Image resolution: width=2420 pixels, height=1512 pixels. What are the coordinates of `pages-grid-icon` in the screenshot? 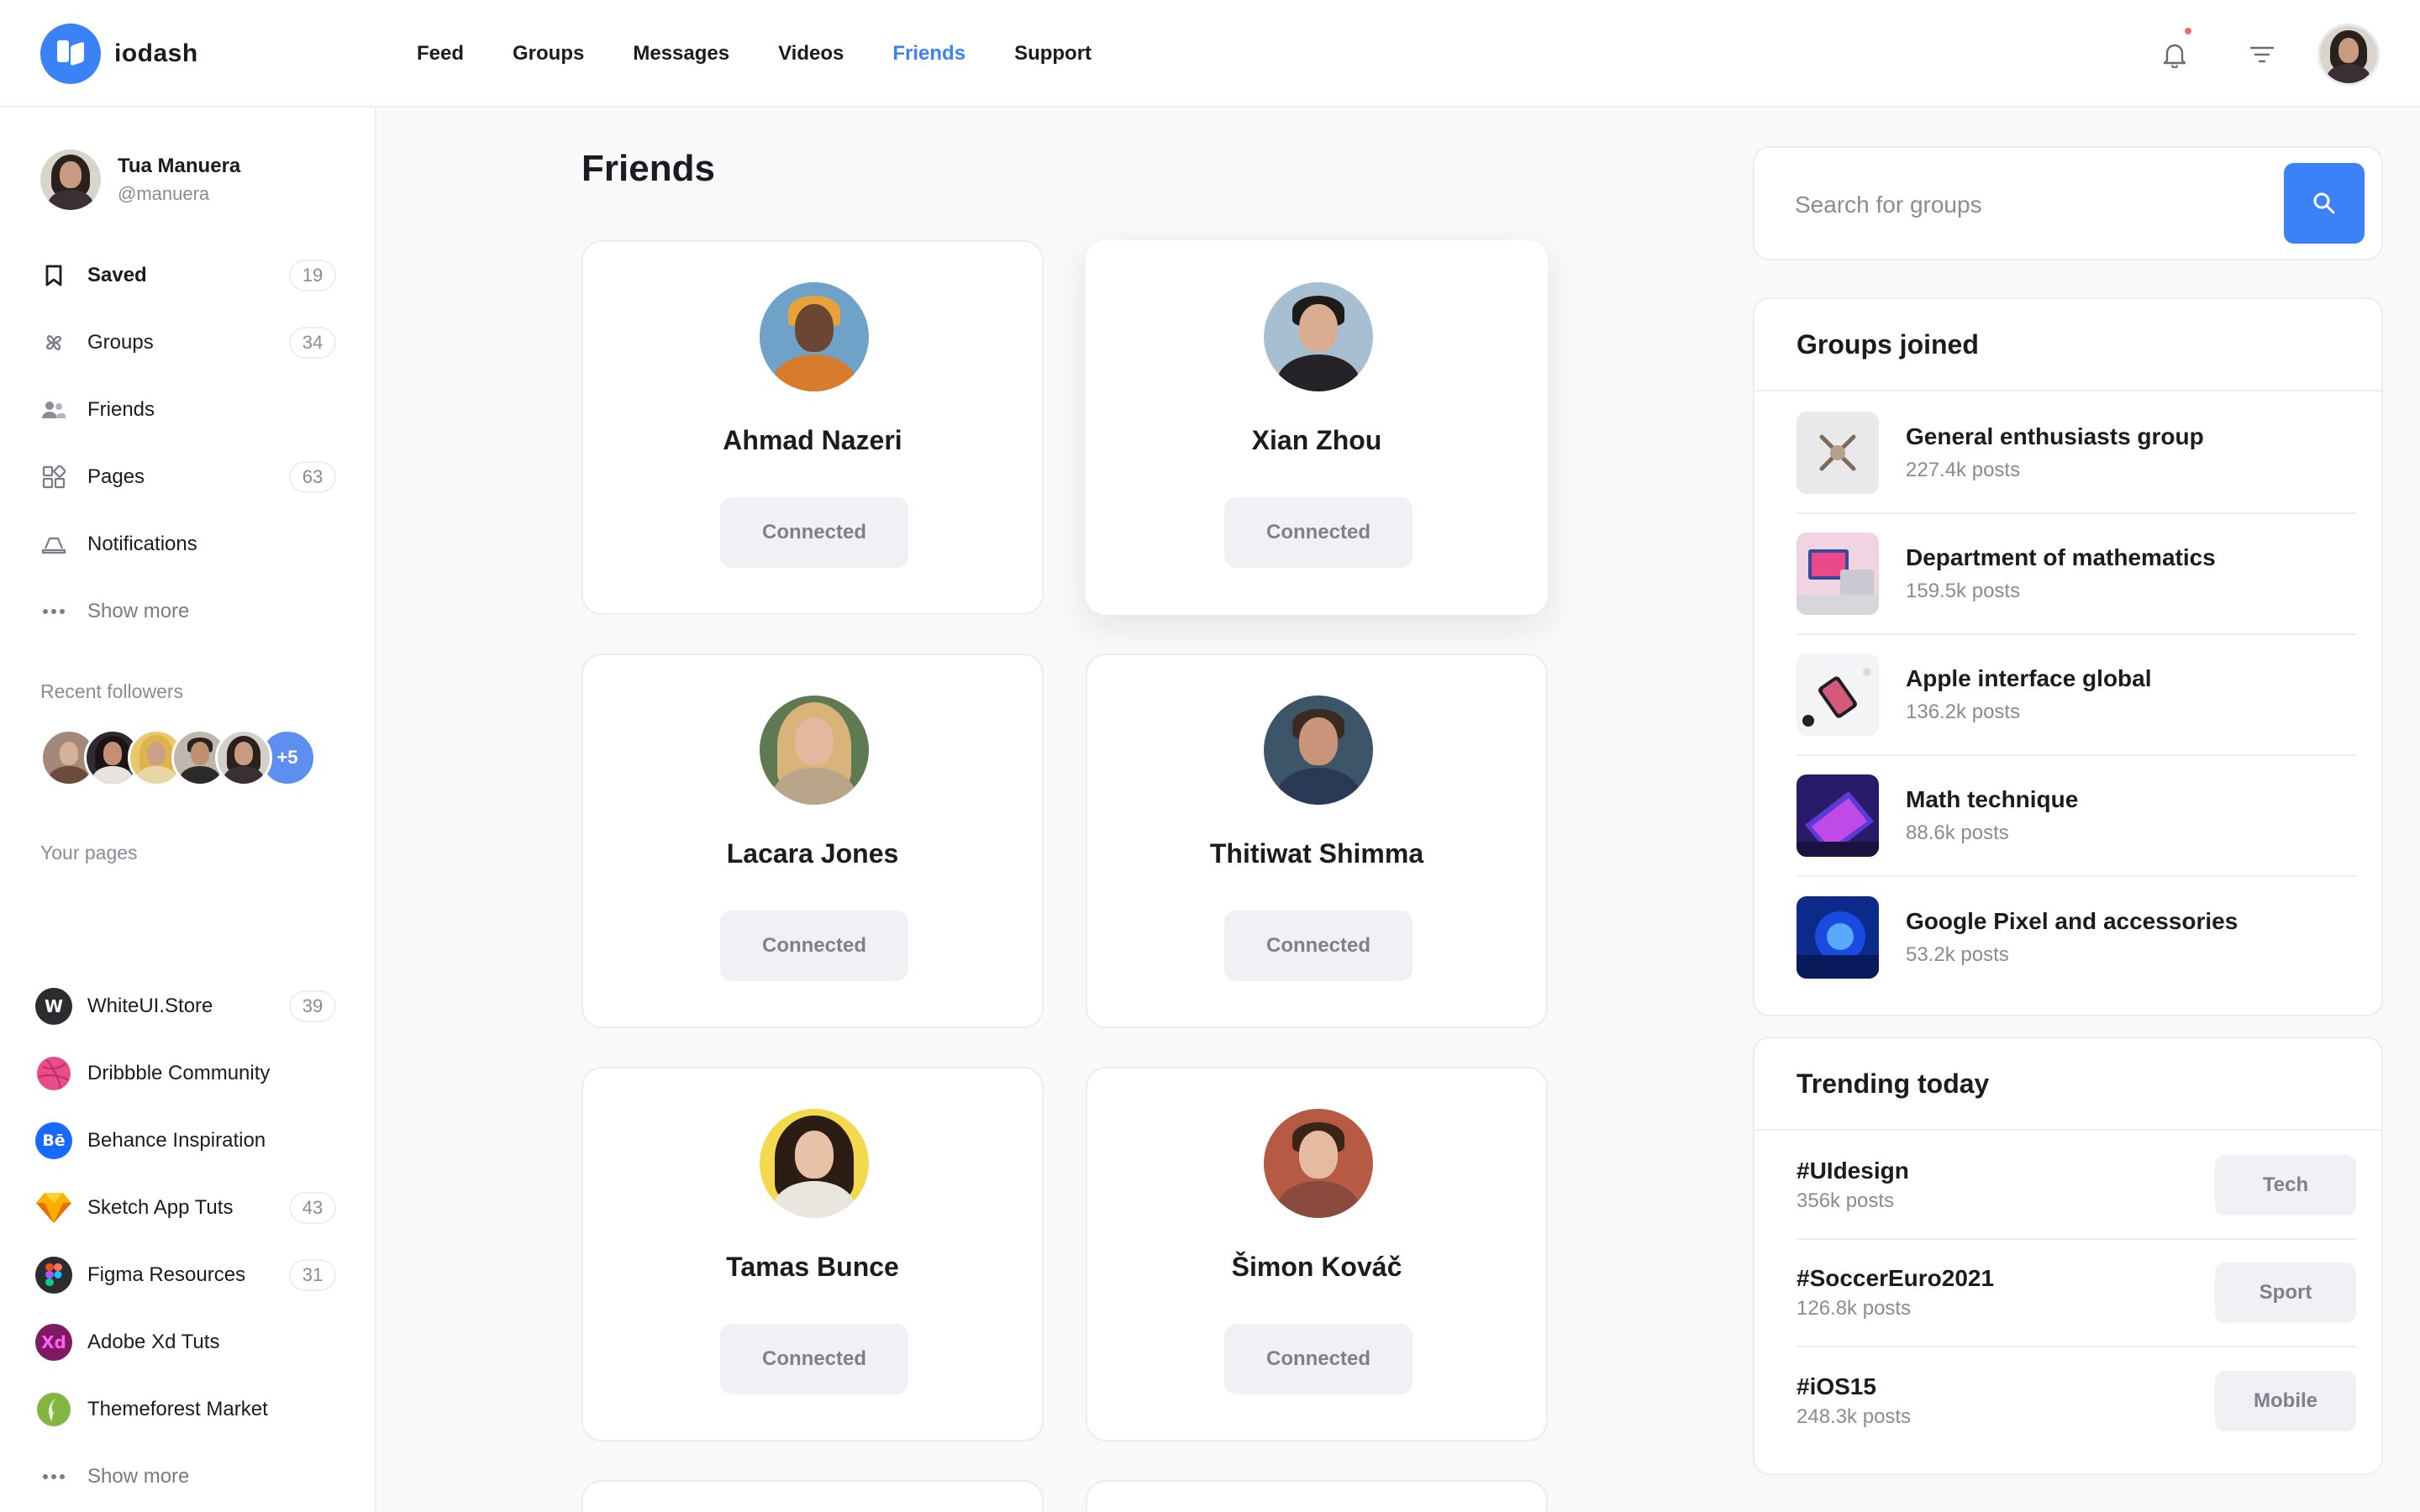 It's located at (53, 477).